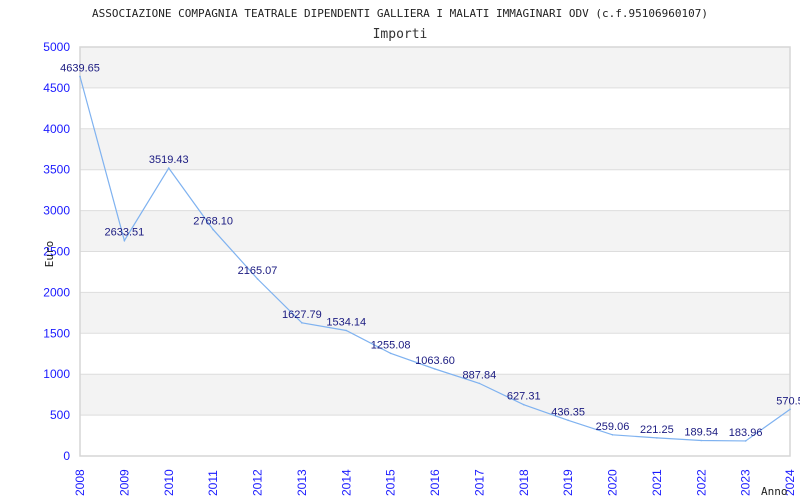 This screenshot has height=500, width=800. Describe the element at coordinates (524, 482) in the screenshot. I see `x-tick-label: 2018` at that location.